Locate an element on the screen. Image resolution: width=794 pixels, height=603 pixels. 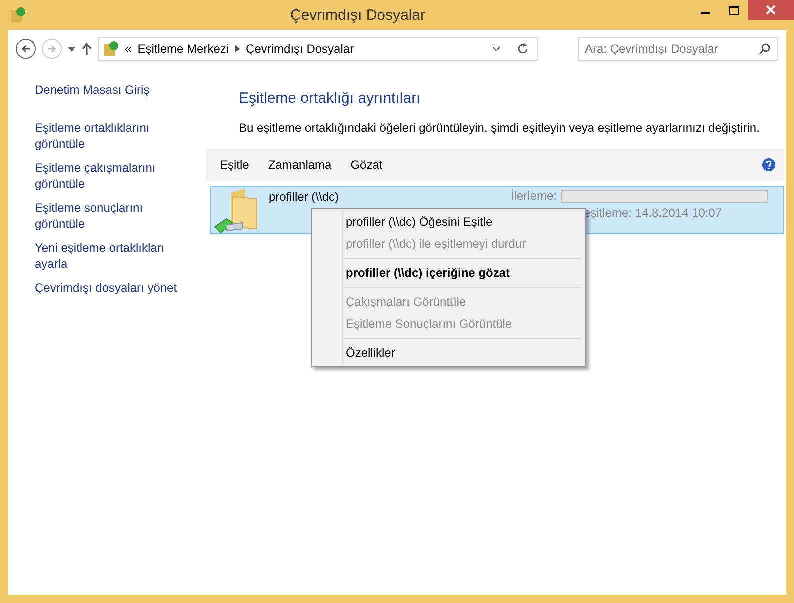
close-icon is located at coordinates (771, 10).